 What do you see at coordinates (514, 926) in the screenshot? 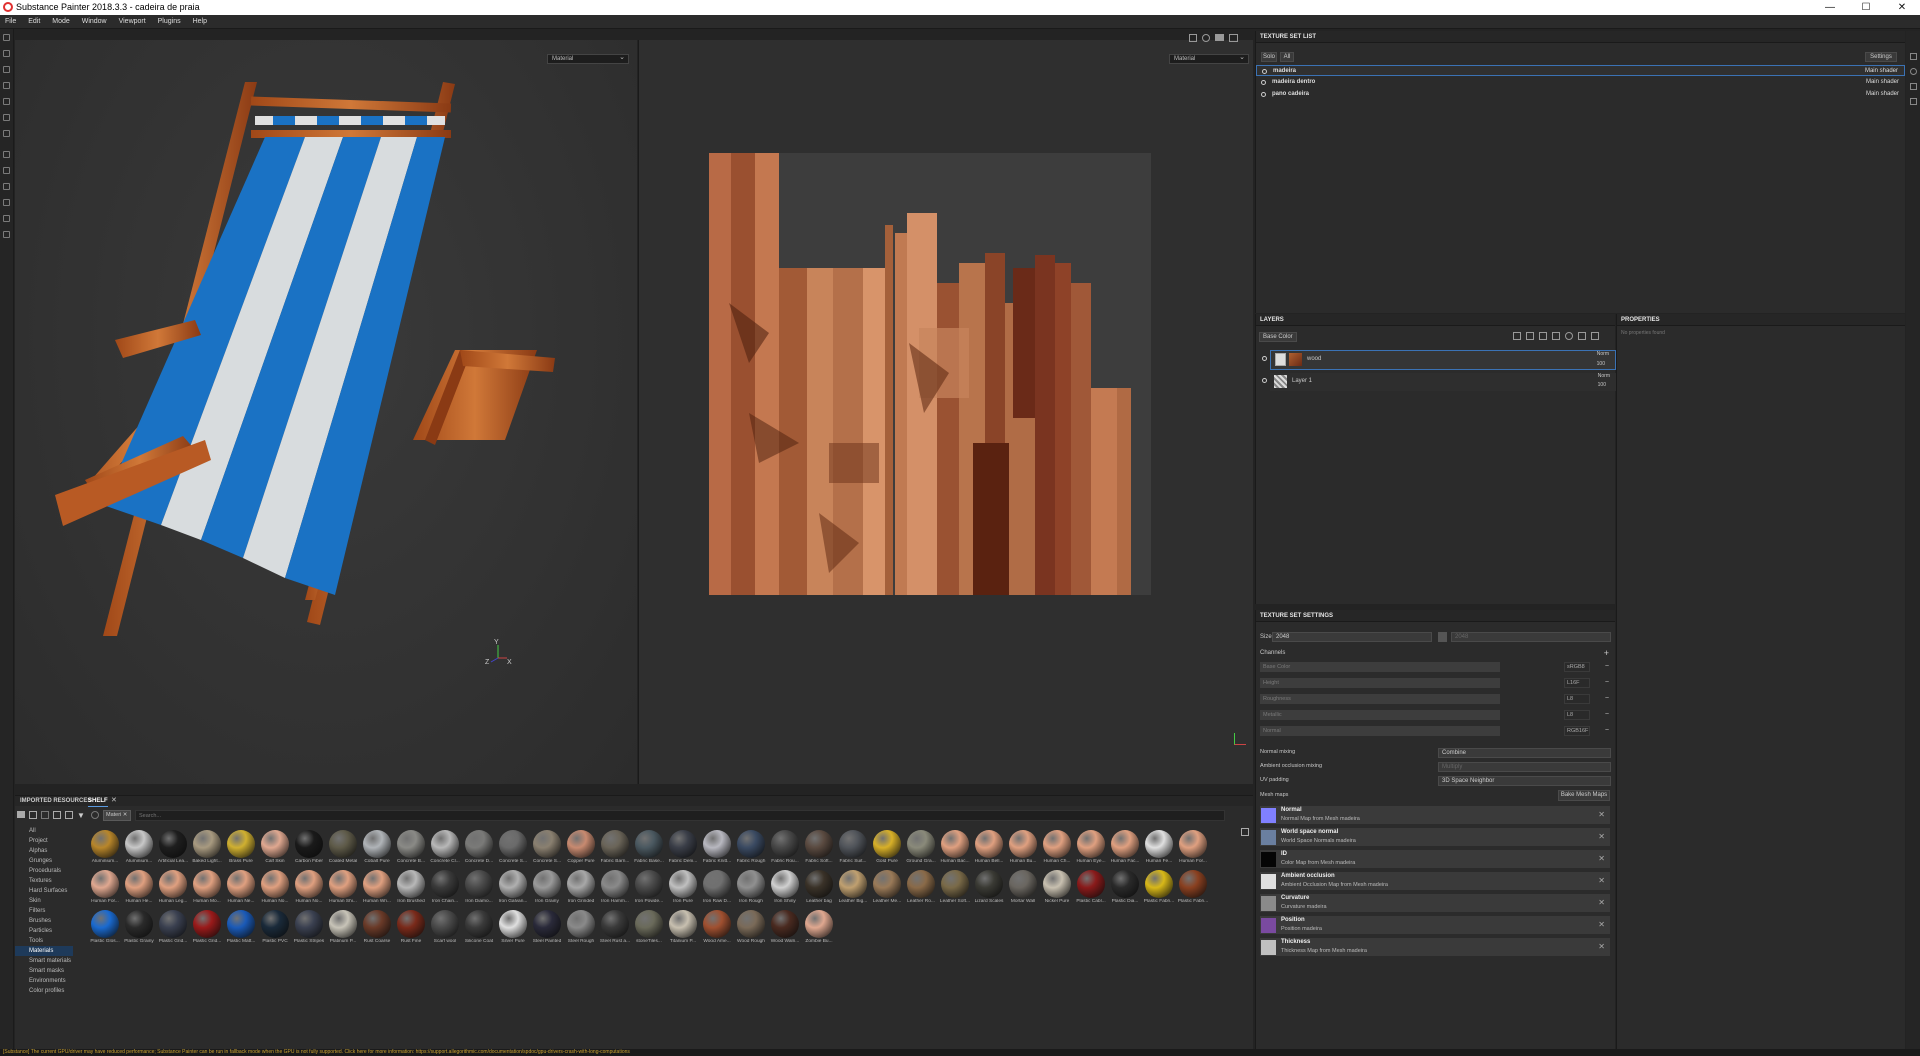
I see `material-thumbnail: Silver Pure` at bounding box center [514, 926].